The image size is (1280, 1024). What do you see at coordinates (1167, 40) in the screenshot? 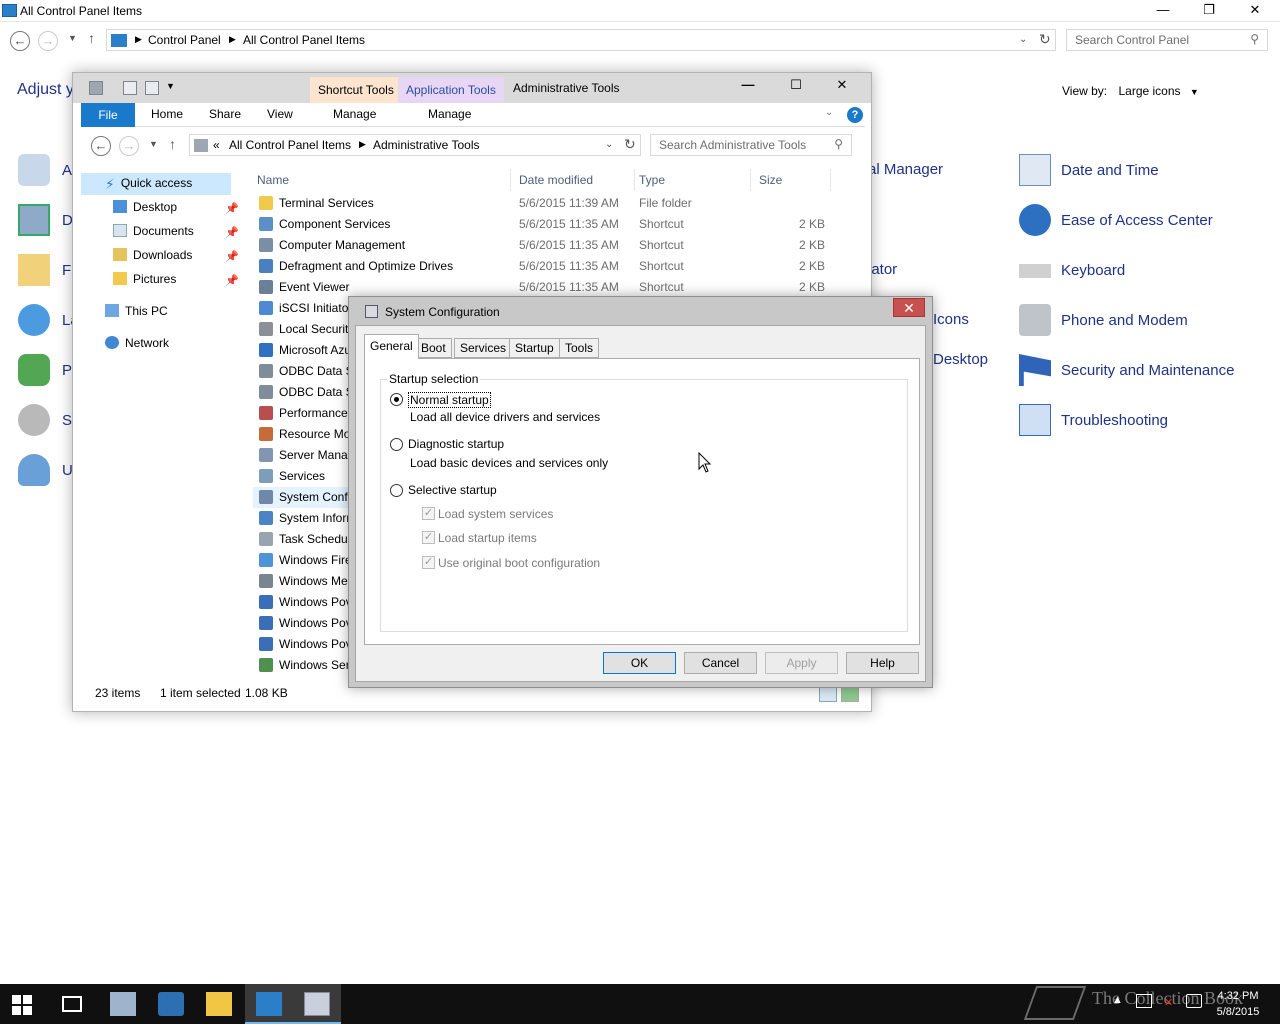
I see `search-input: Search Control Panel ⚲` at bounding box center [1167, 40].